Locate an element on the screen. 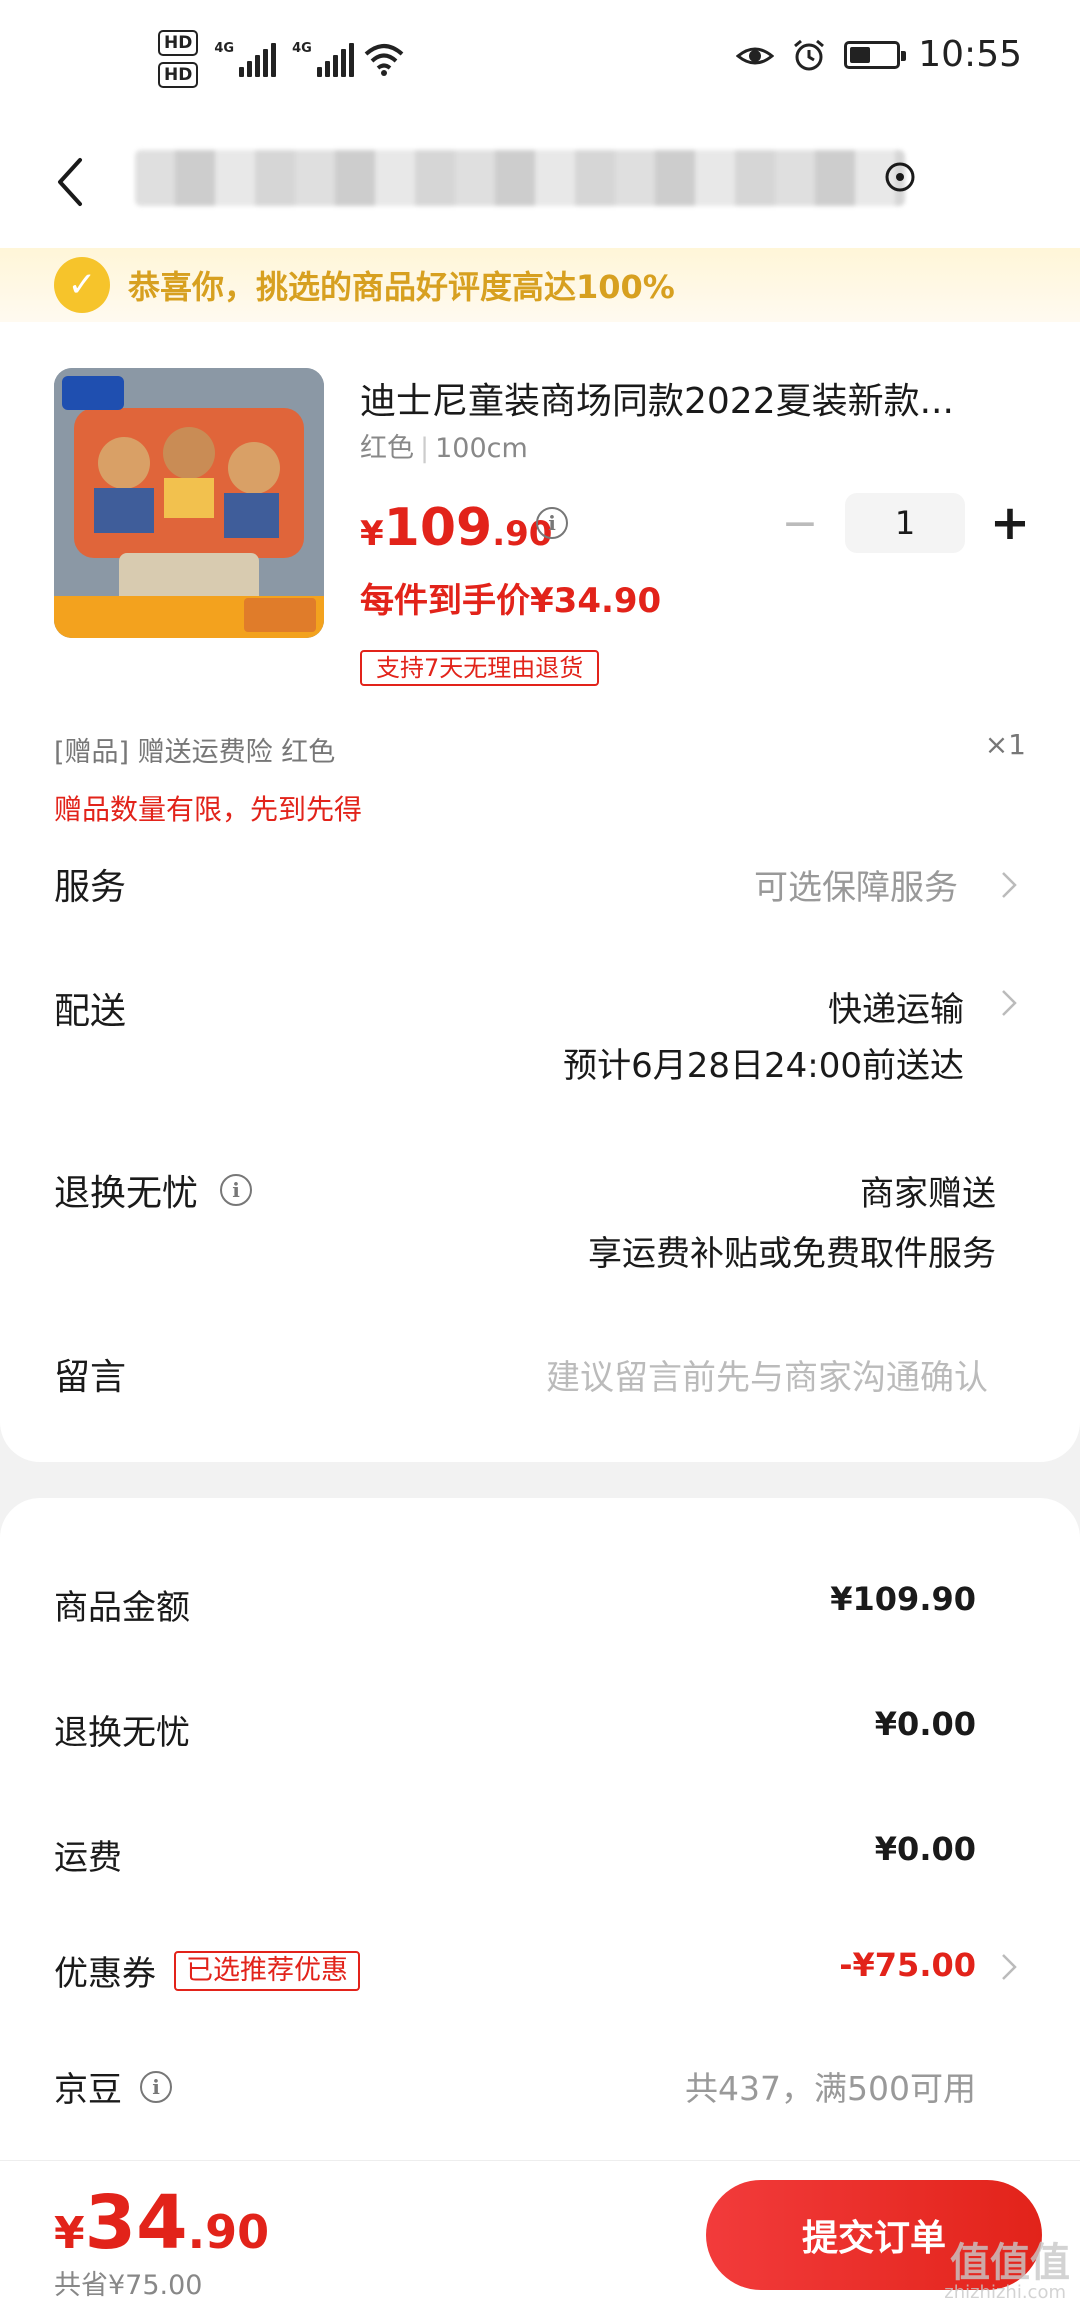 This screenshot has height=2310, width=1080. delivery-method: 快递运输 is located at coordinates (896, 1006).